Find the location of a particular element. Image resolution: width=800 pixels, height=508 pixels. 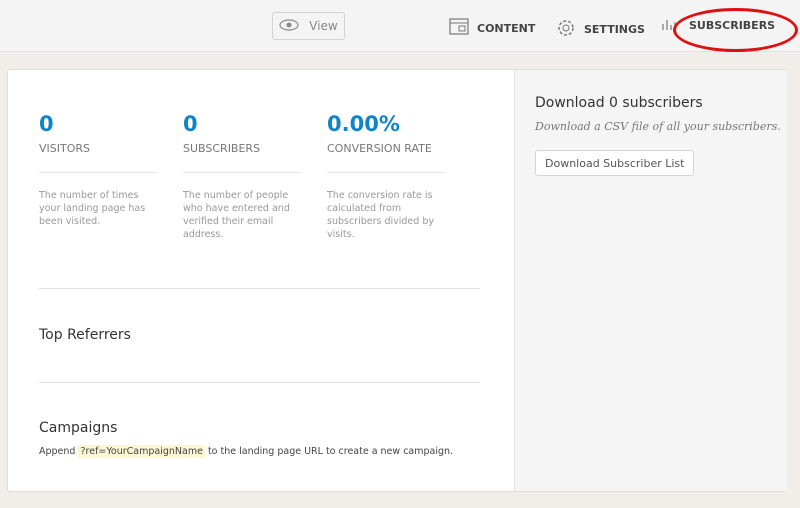

download-subscriber-list-button: Download Subscriber List is located at coordinates (615, 163).